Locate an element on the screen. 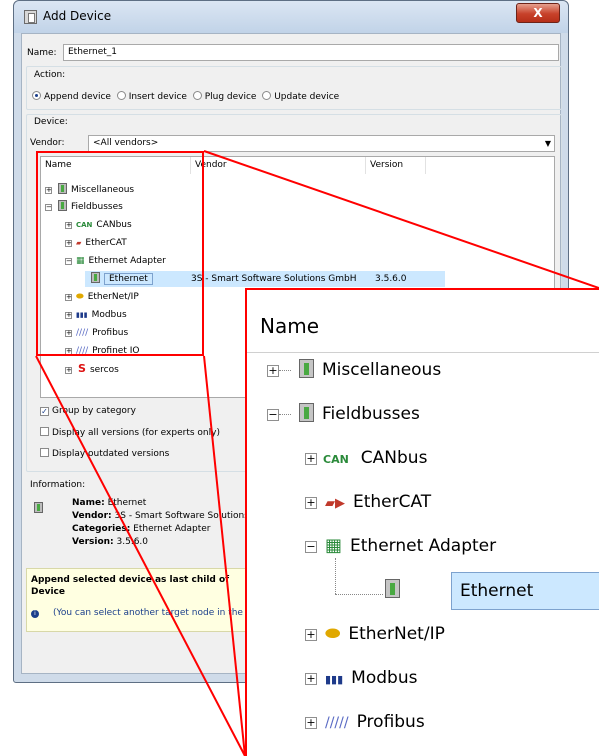 The width and height of the screenshot is (599, 756). zoom-item-miscellaneous: + Miscellaneous is located at coordinates (354, 370).